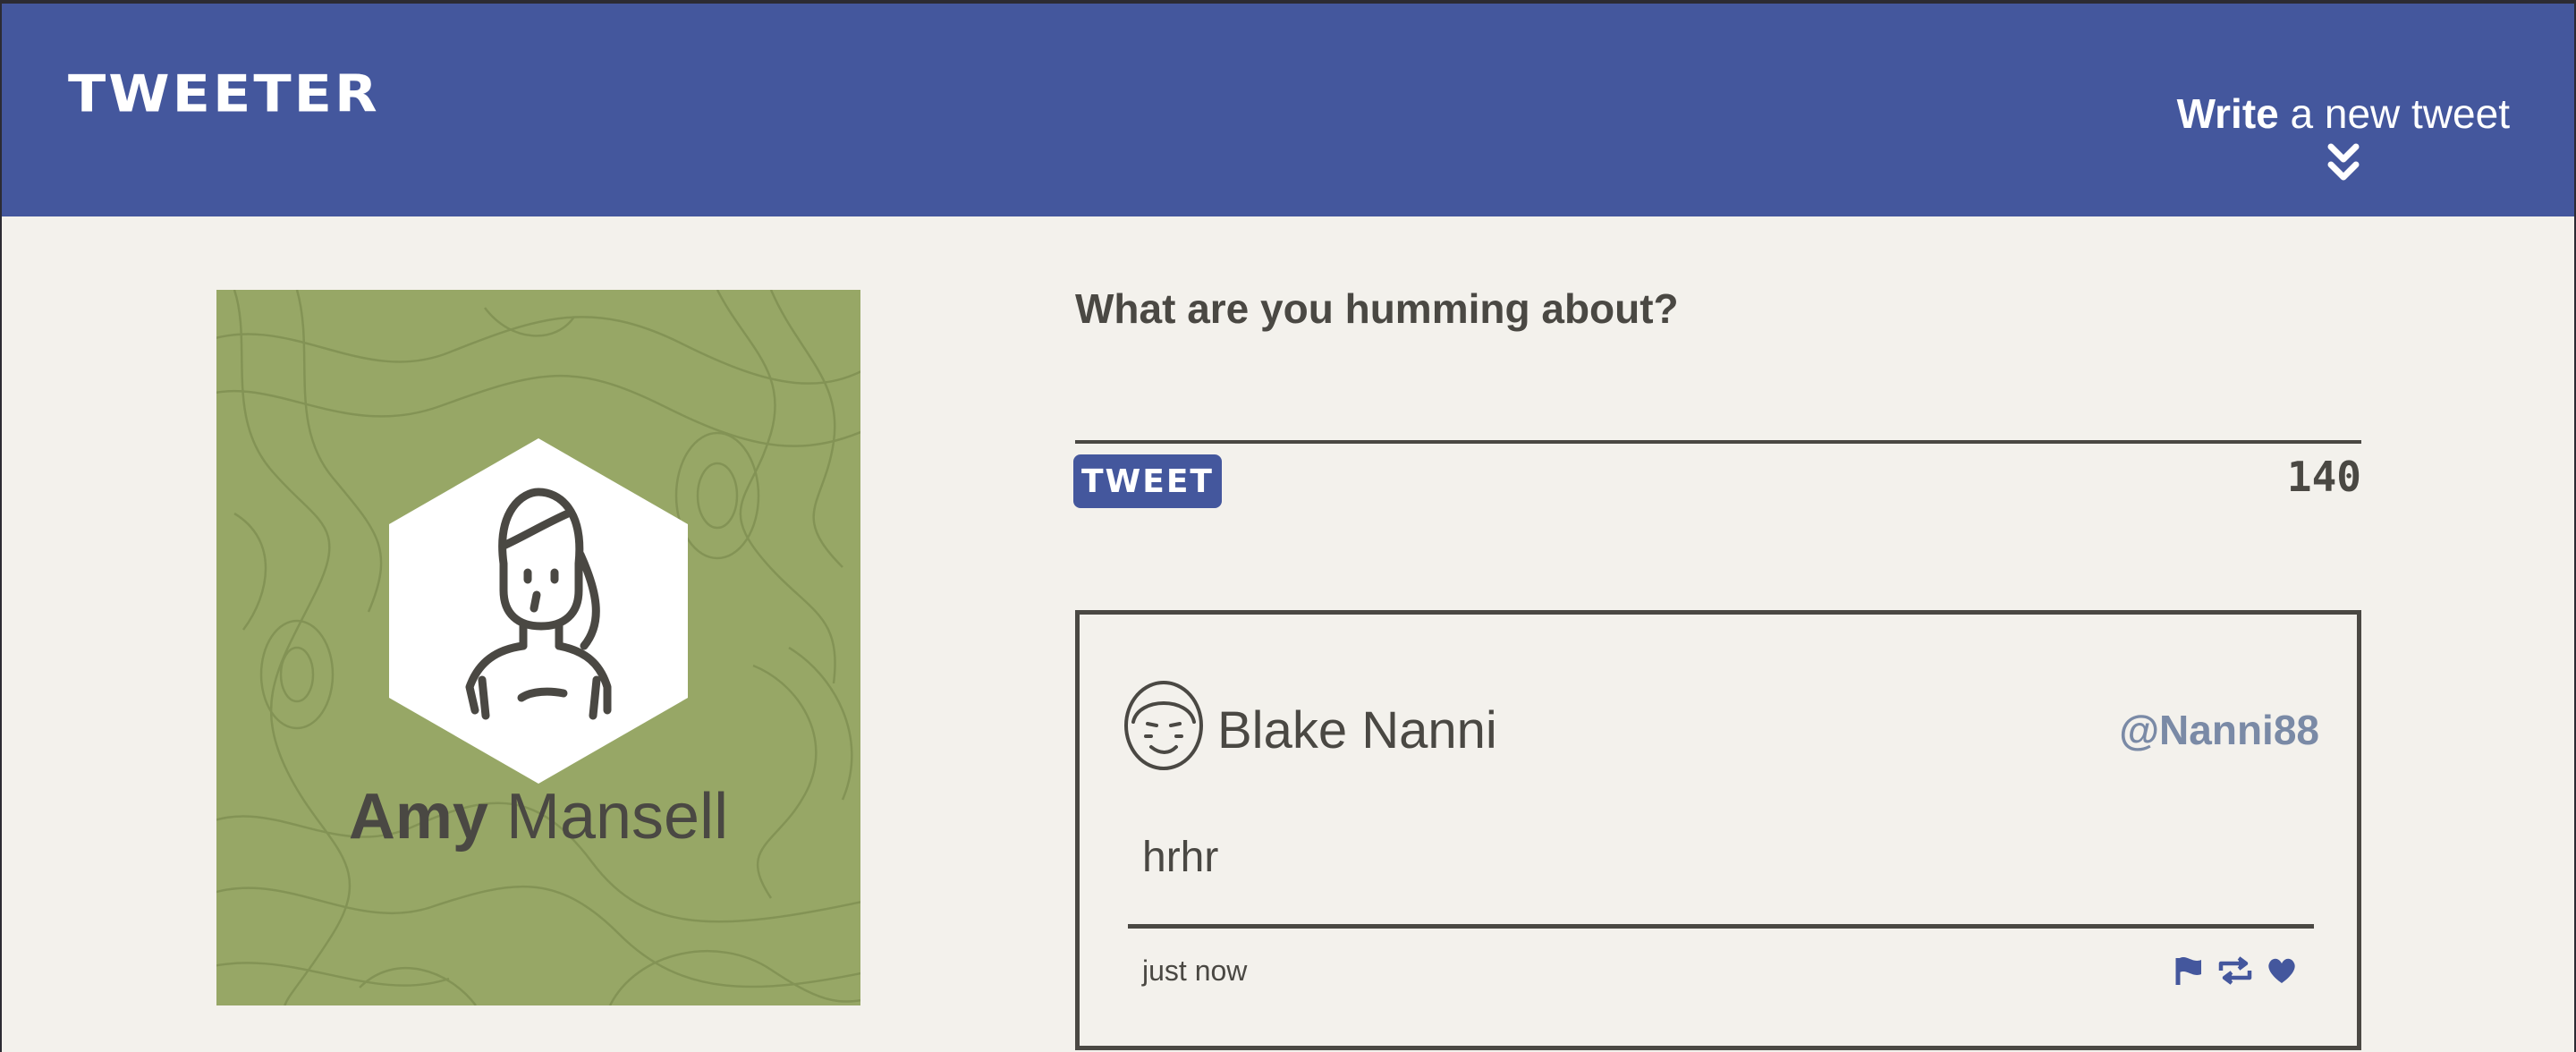 Image resolution: width=2576 pixels, height=1052 pixels. What do you see at coordinates (1163, 725) in the screenshot?
I see `user-avatar-icon` at bounding box center [1163, 725].